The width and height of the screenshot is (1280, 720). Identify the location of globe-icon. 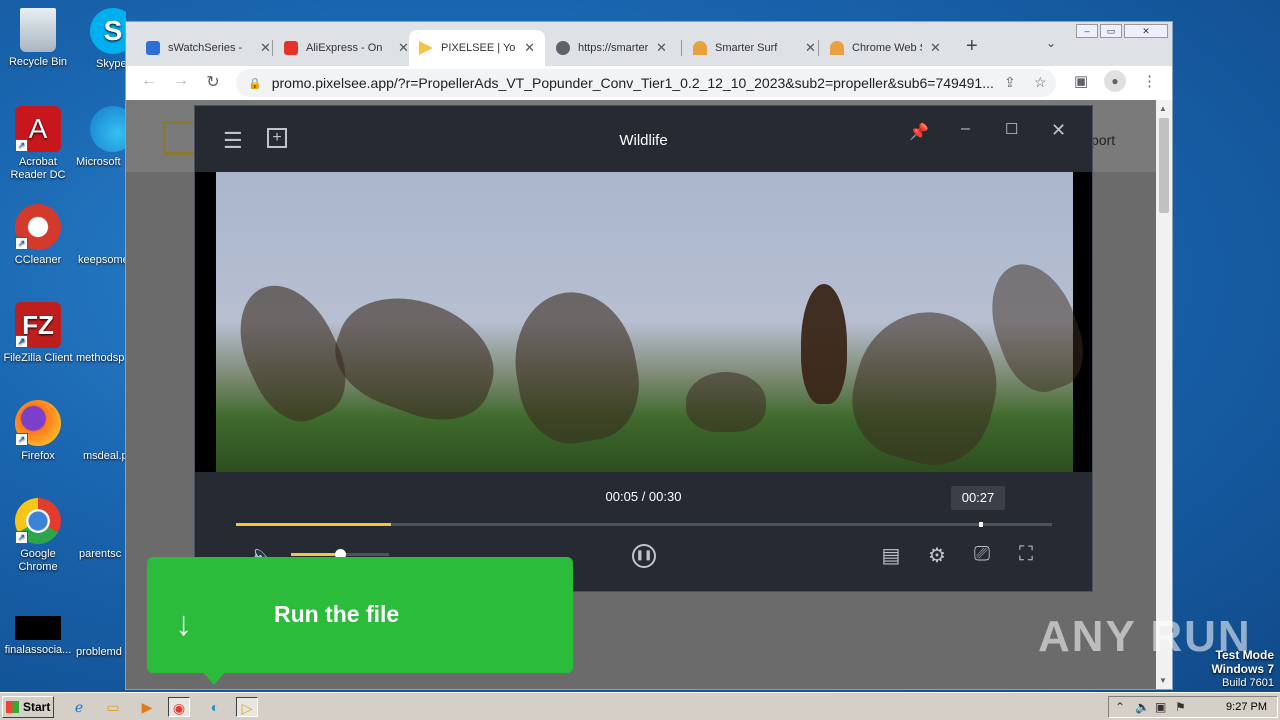
(563, 48).